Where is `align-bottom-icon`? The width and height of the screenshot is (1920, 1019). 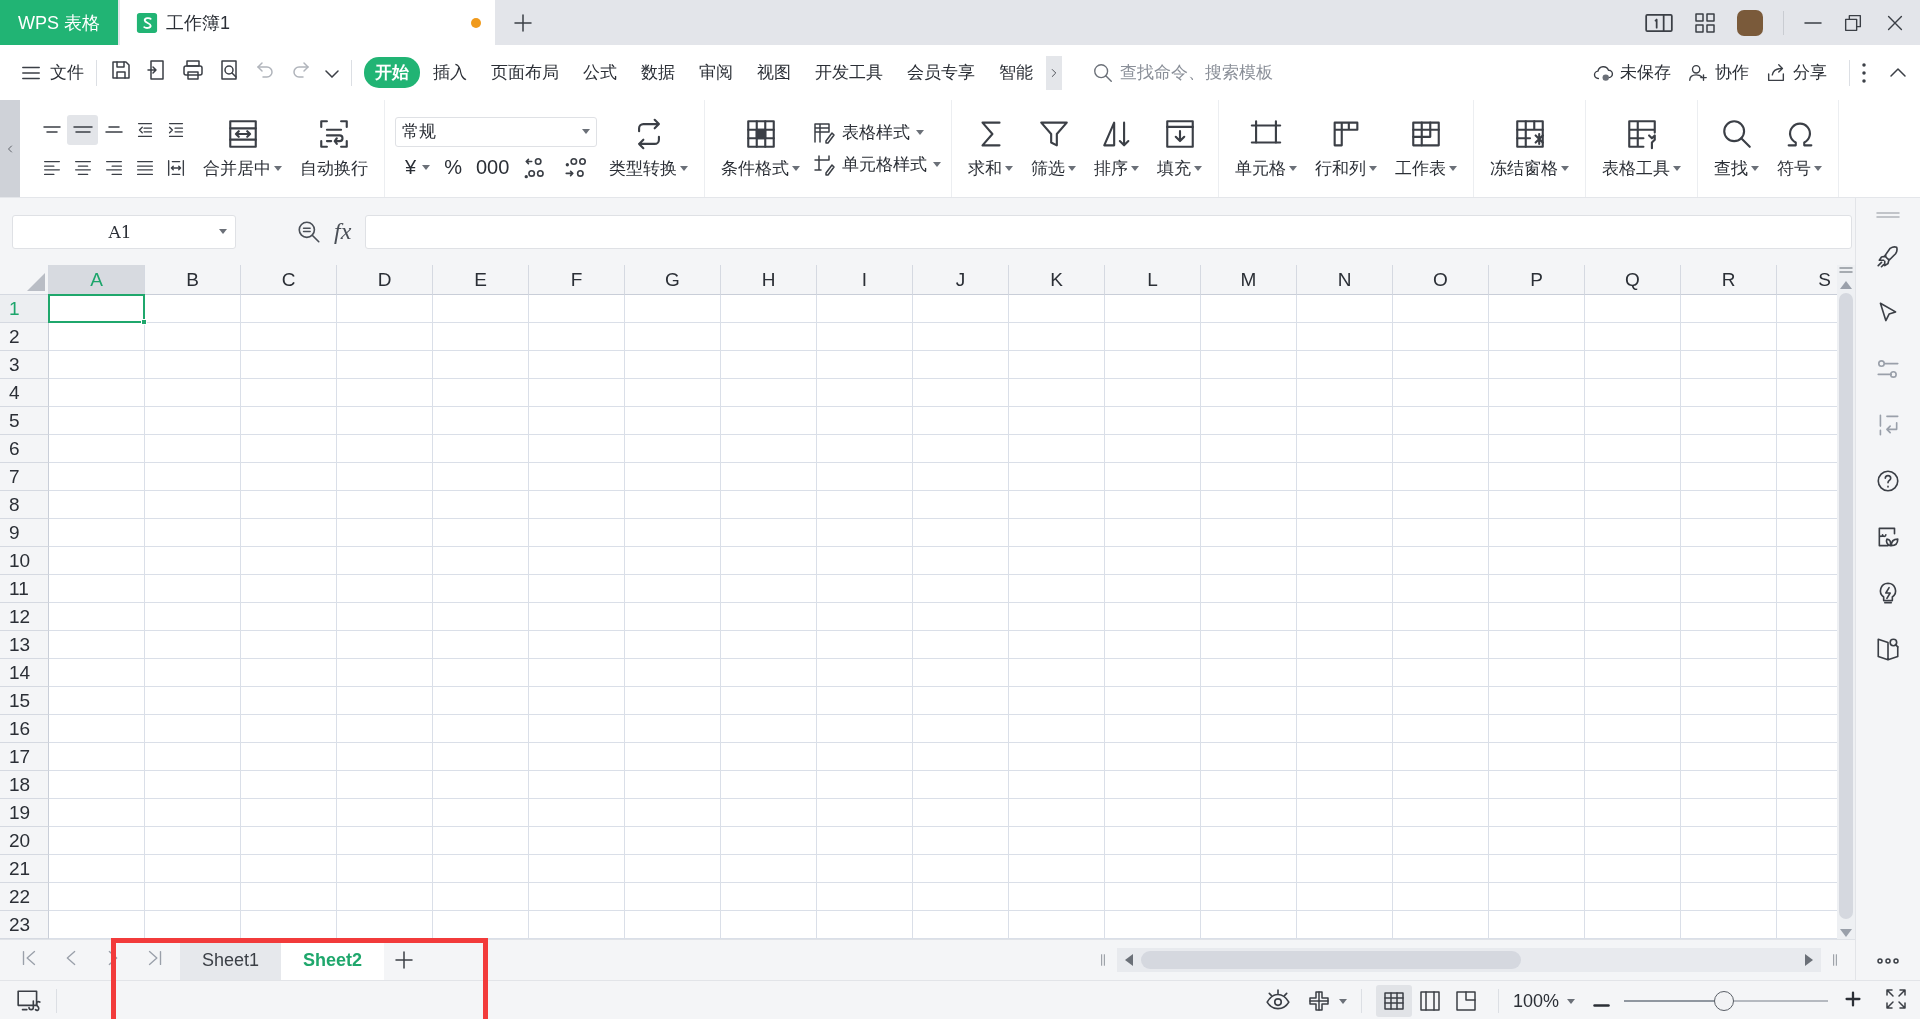 align-bottom-icon is located at coordinates (113, 129).